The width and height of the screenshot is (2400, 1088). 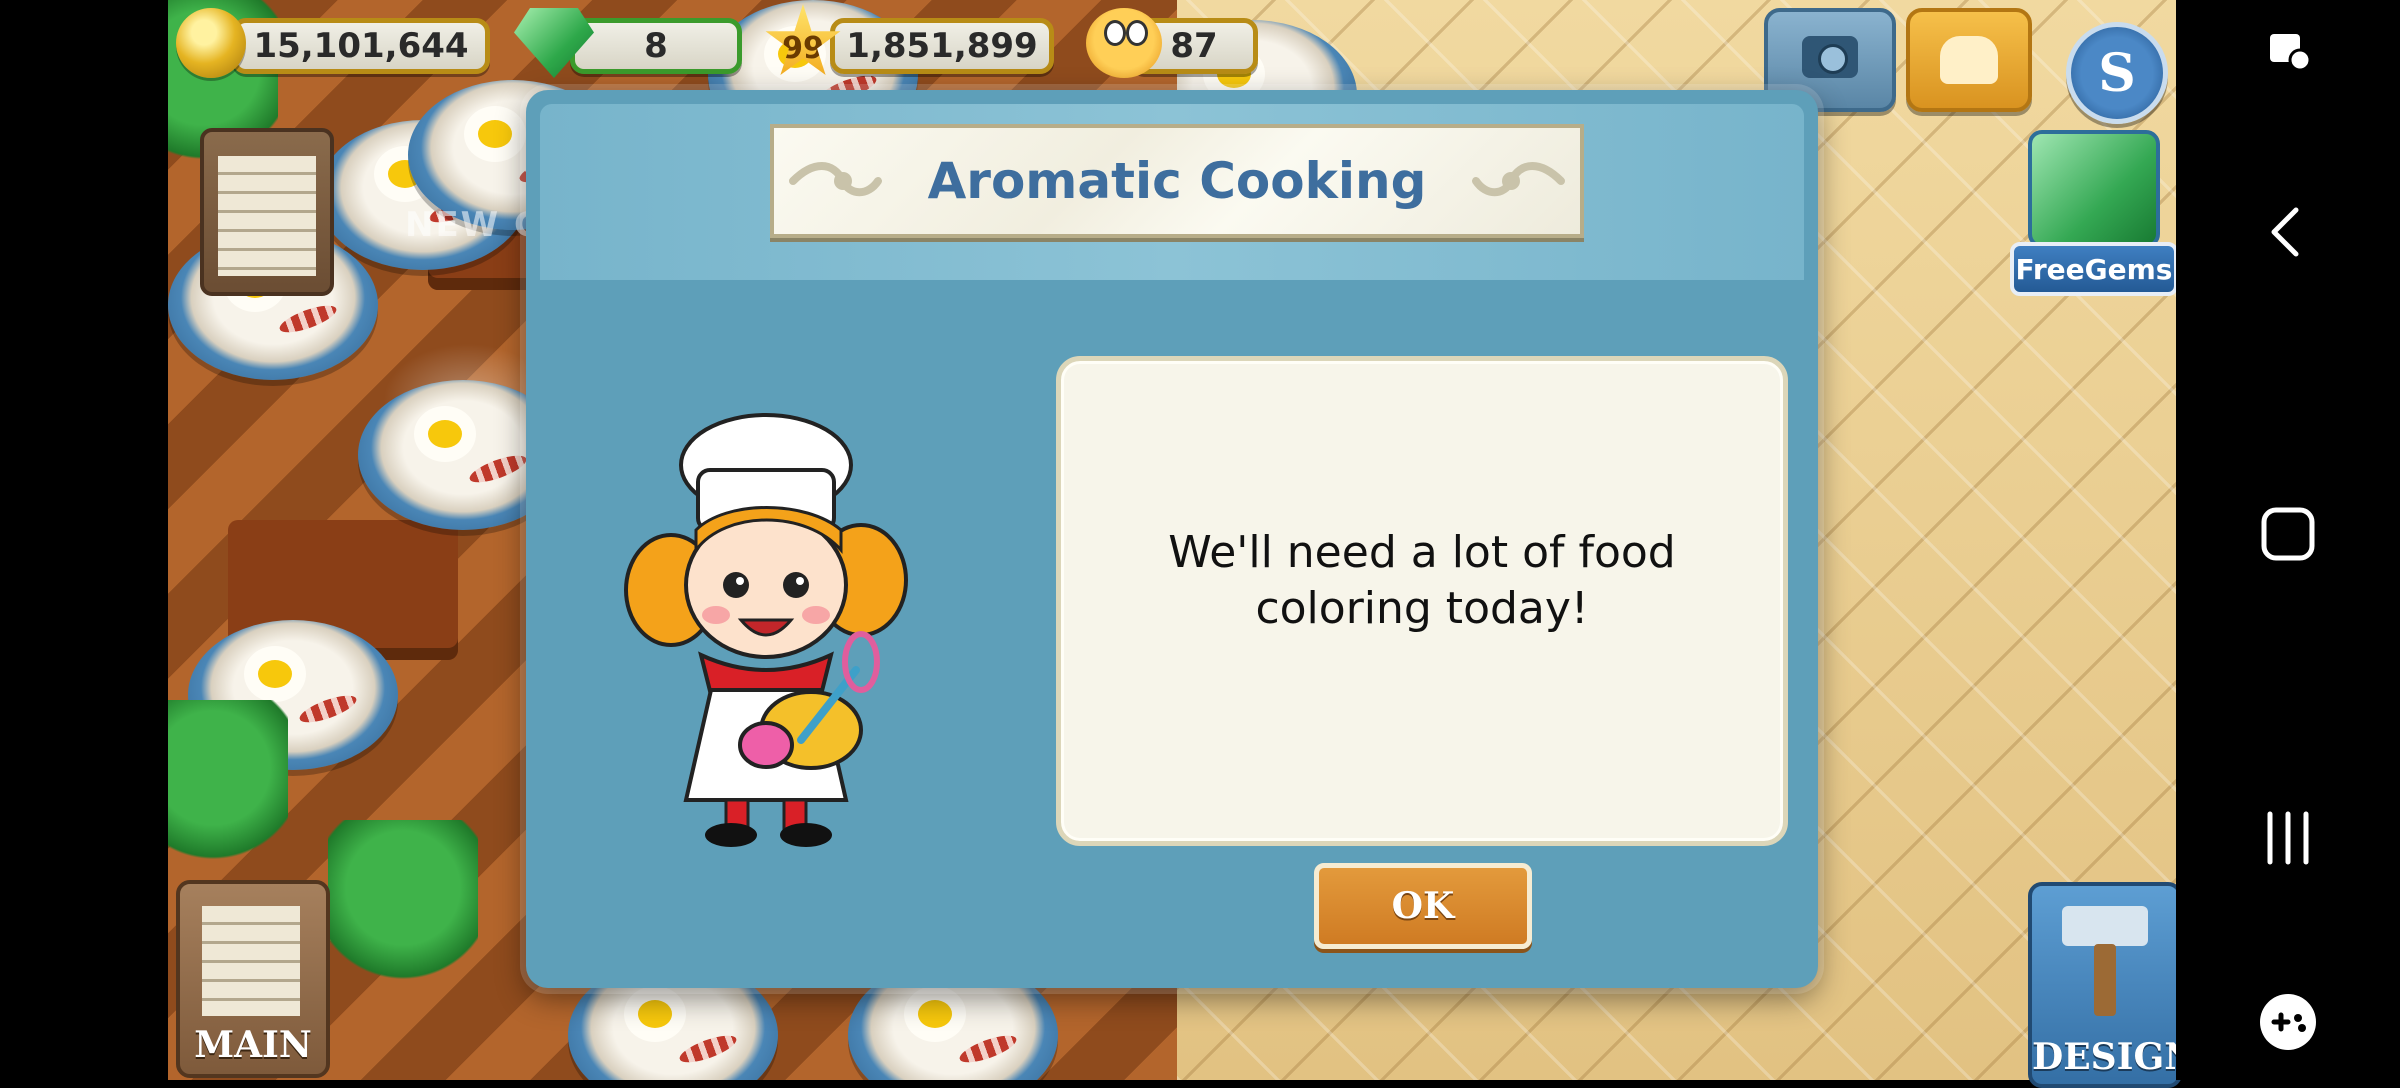 What do you see at coordinates (835, 179) in the screenshot?
I see `left-swirl-ornament` at bounding box center [835, 179].